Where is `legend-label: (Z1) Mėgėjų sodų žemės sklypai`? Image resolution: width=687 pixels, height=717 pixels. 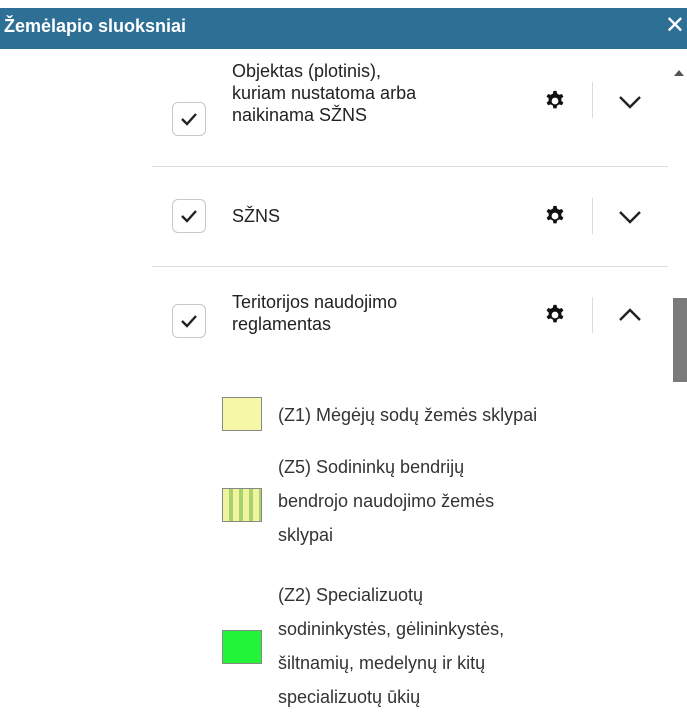
legend-label: (Z1) Mėgėjų sodų žemės sklypai is located at coordinates (408, 415).